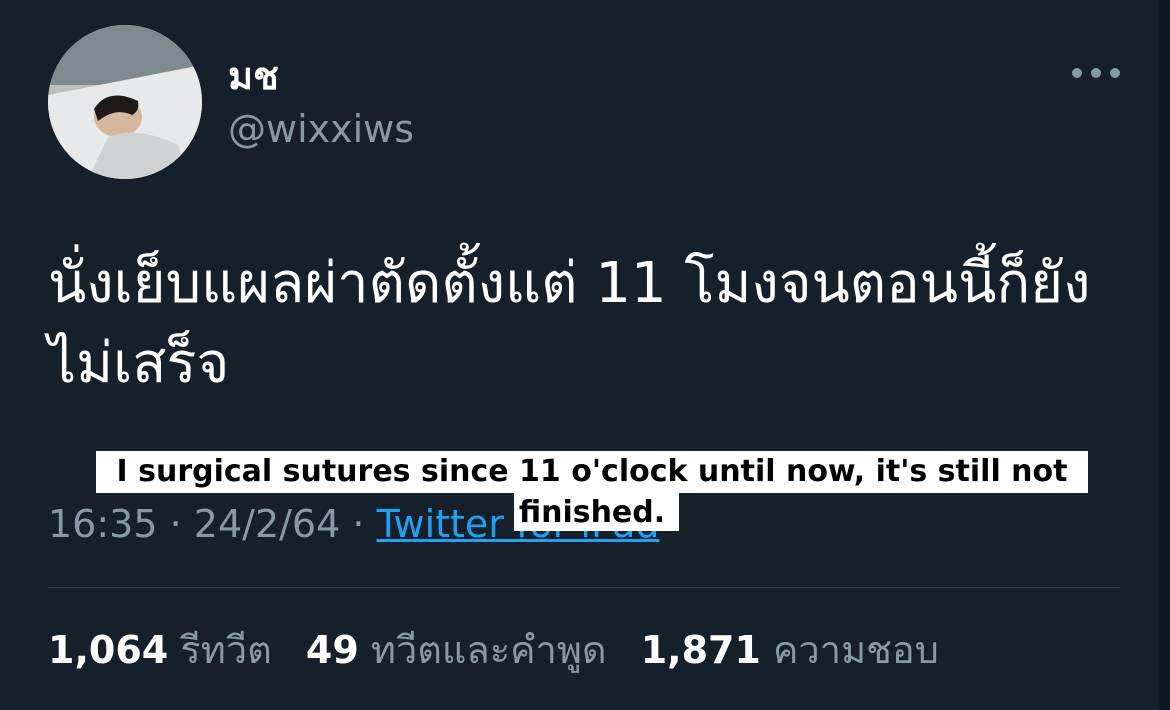  I want to click on retweets-label: รีทวีต, so click(226, 650).